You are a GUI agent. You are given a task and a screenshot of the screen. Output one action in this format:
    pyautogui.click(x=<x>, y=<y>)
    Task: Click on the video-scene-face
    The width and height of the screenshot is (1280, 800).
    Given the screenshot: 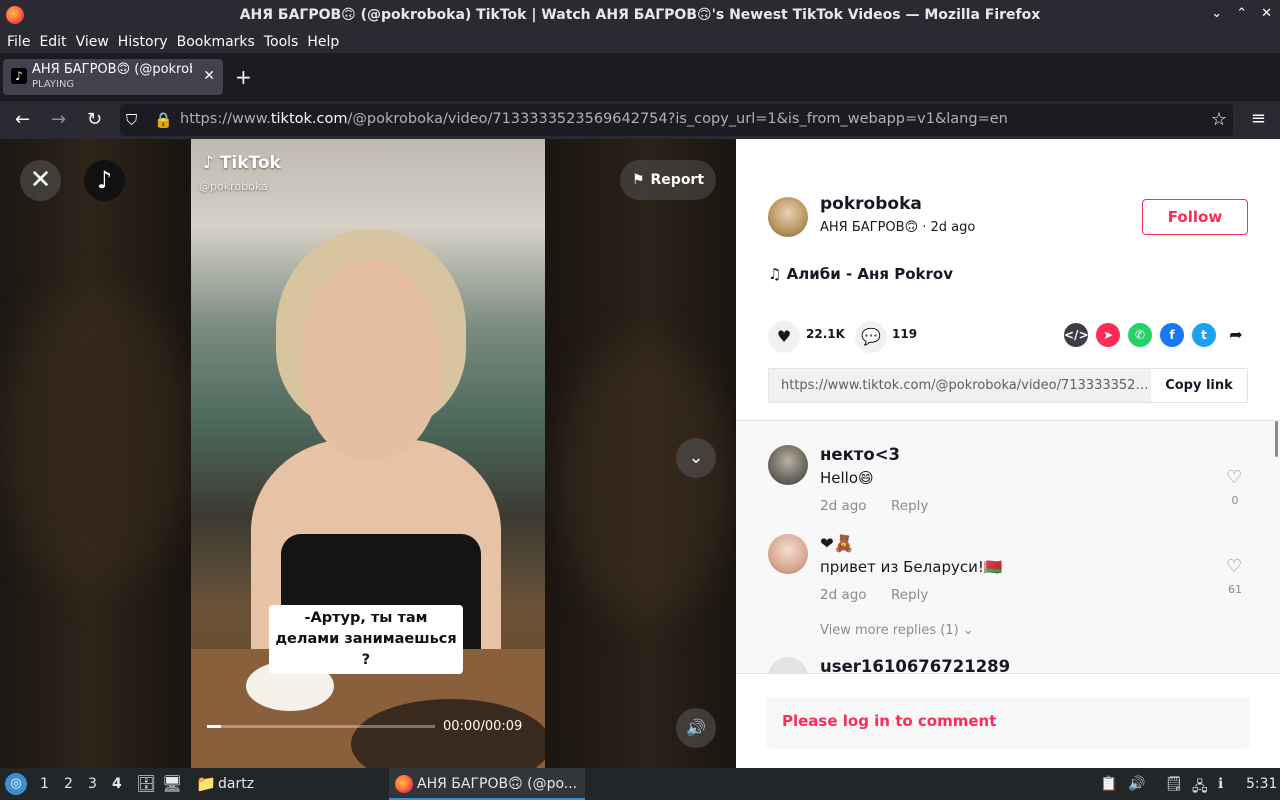 What is the action you would take?
    pyautogui.click(x=371, y=359)
    